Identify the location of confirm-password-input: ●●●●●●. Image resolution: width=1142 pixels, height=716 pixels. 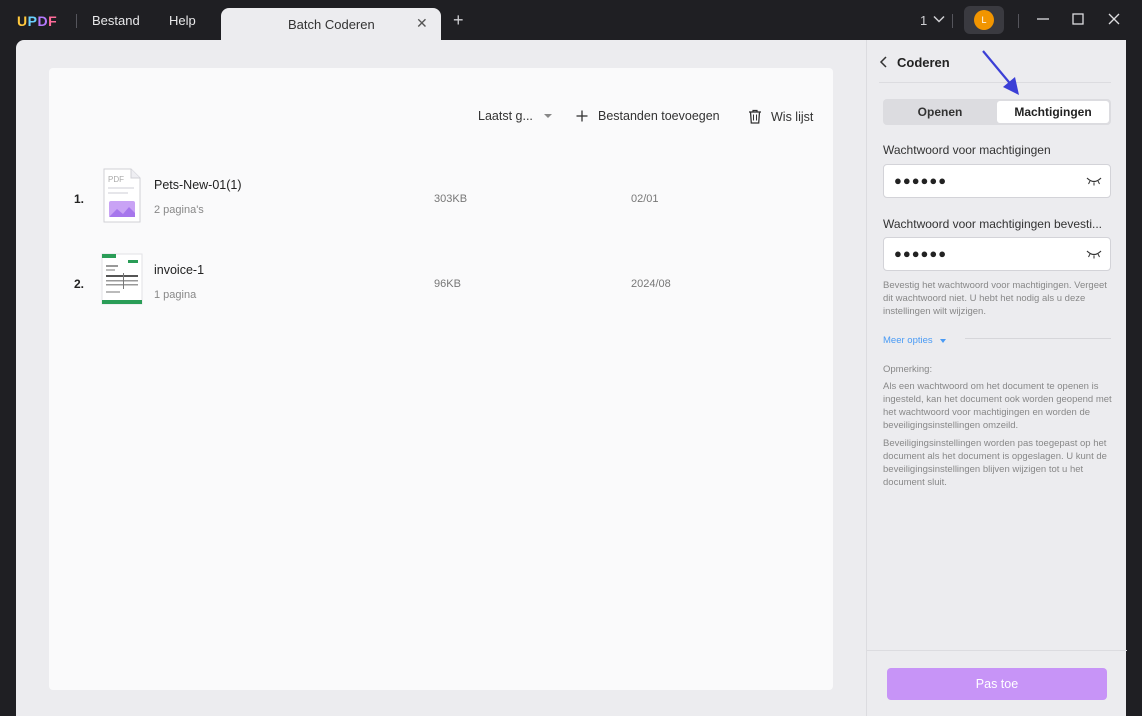
(997, 254).